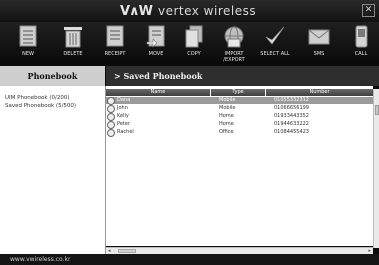 The image size is (379, 265). Describe the element at coordinates (28, 54) in the screenshot. I see `new-label: NEW` at that location.